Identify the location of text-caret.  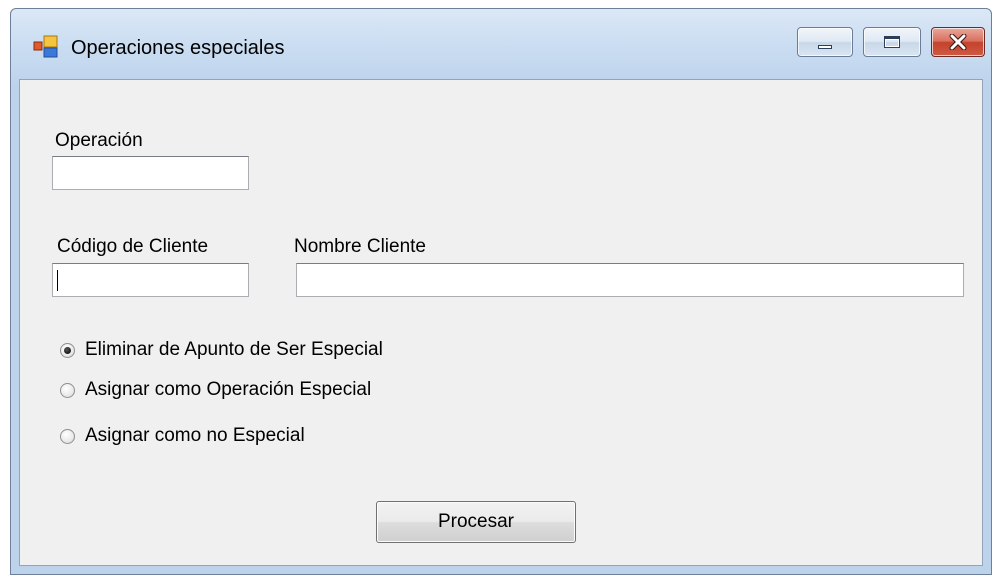
(57, 280).